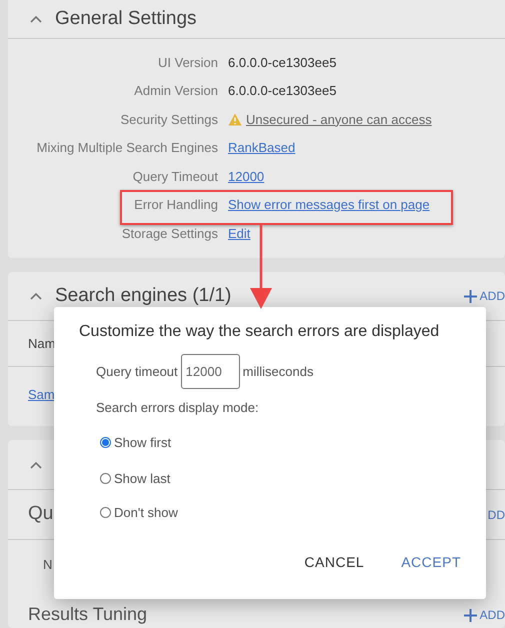  I want to click on section-title: General Settings, so click(126, 18).